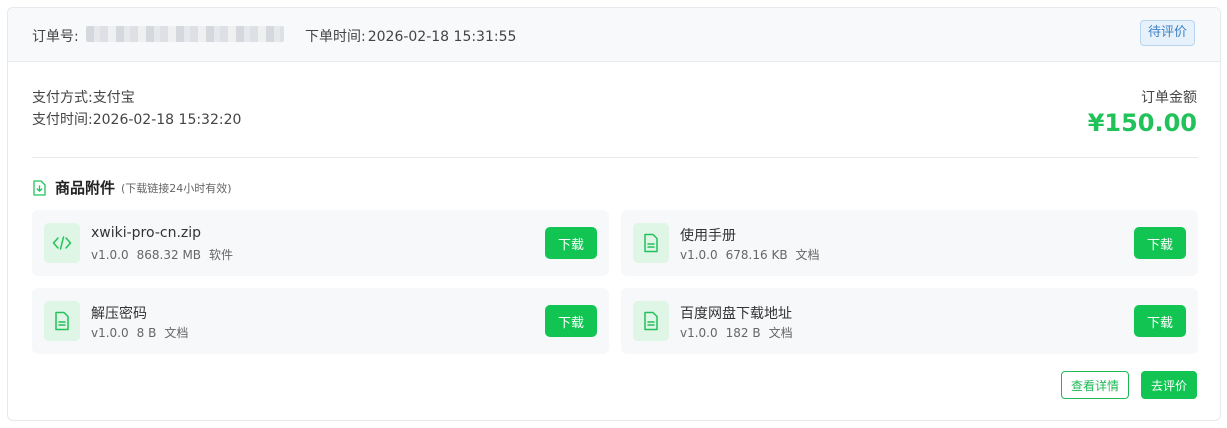  I want to click on attachment-meta: v1.0.0 8 B 文档, so click(143, 332).